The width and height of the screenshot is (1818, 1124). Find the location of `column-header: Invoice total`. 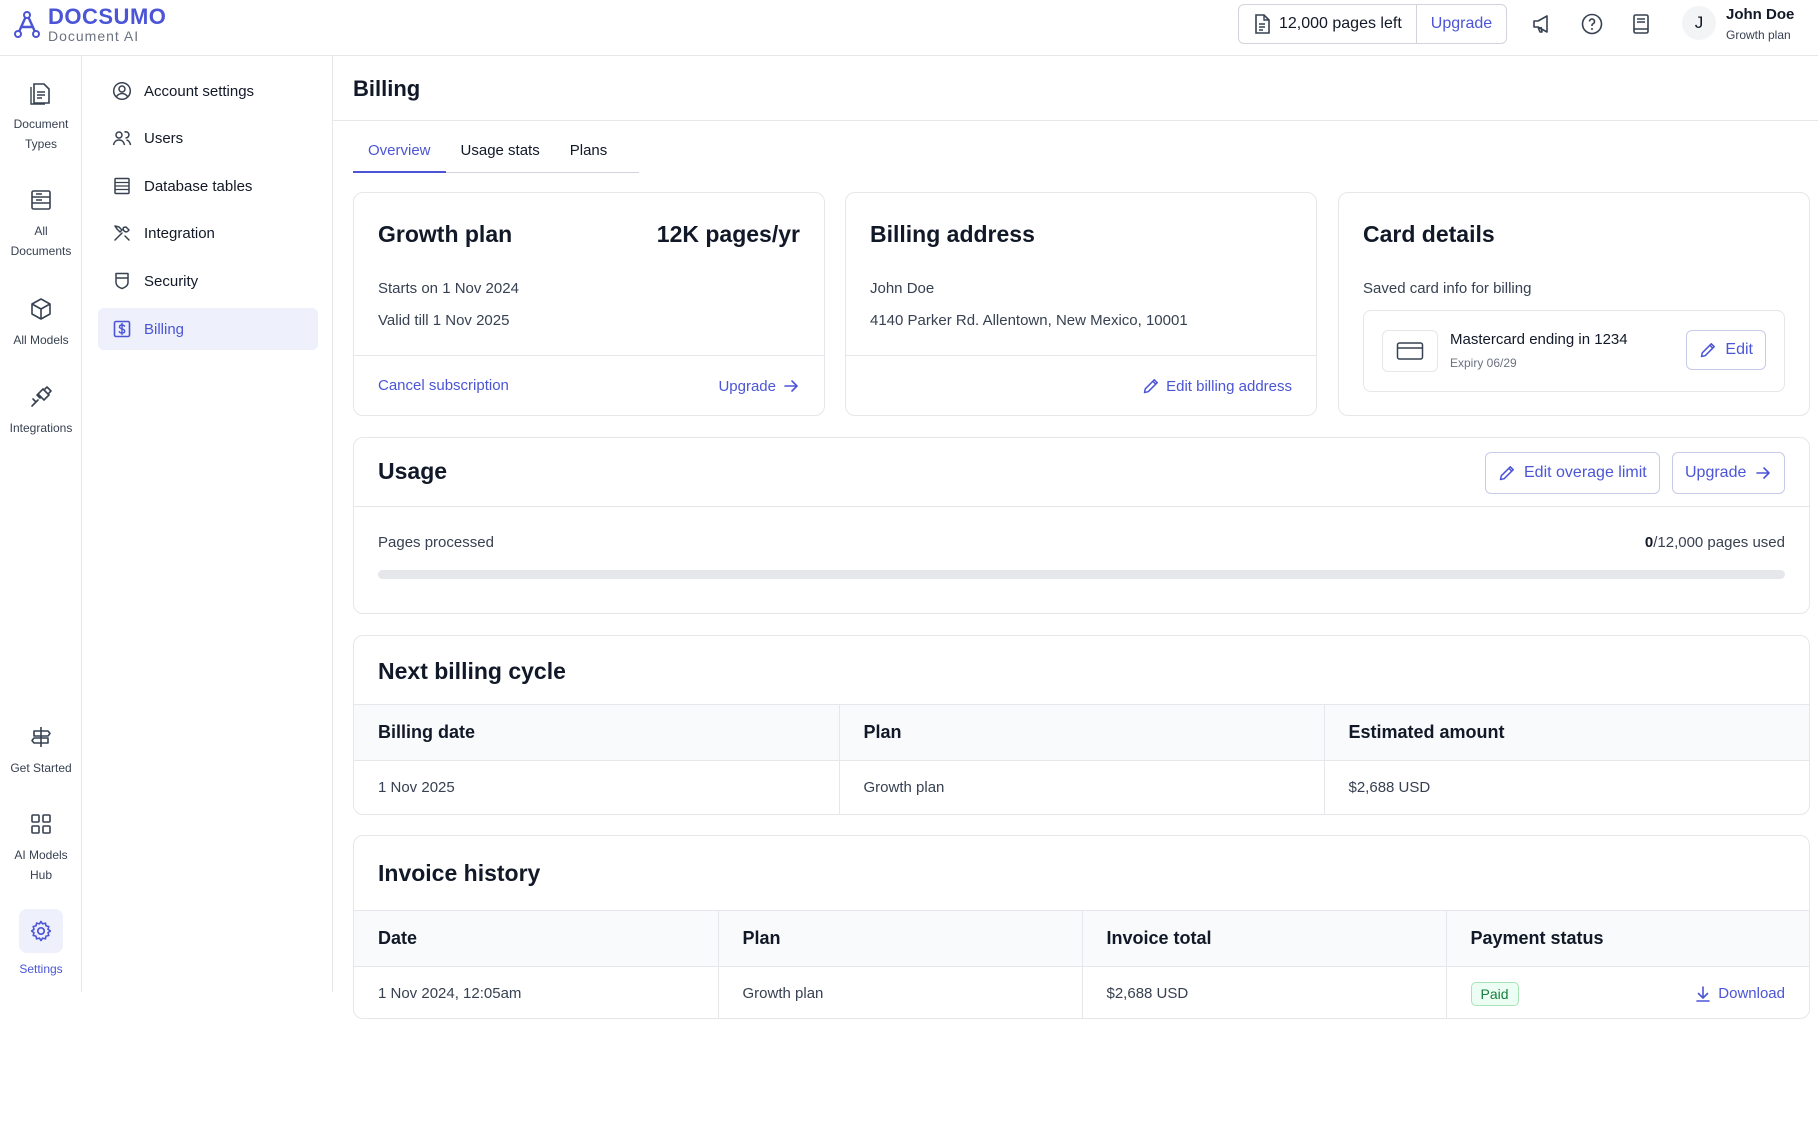

column-header: Invoice total is located at coordinates (1263, 938).